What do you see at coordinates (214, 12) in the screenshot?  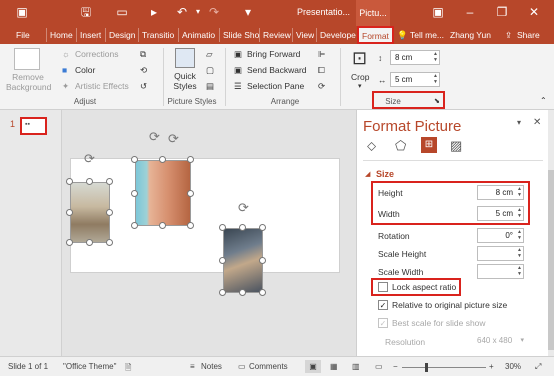 I see `redo-icon: ↷` at bounding box center [214, 12].